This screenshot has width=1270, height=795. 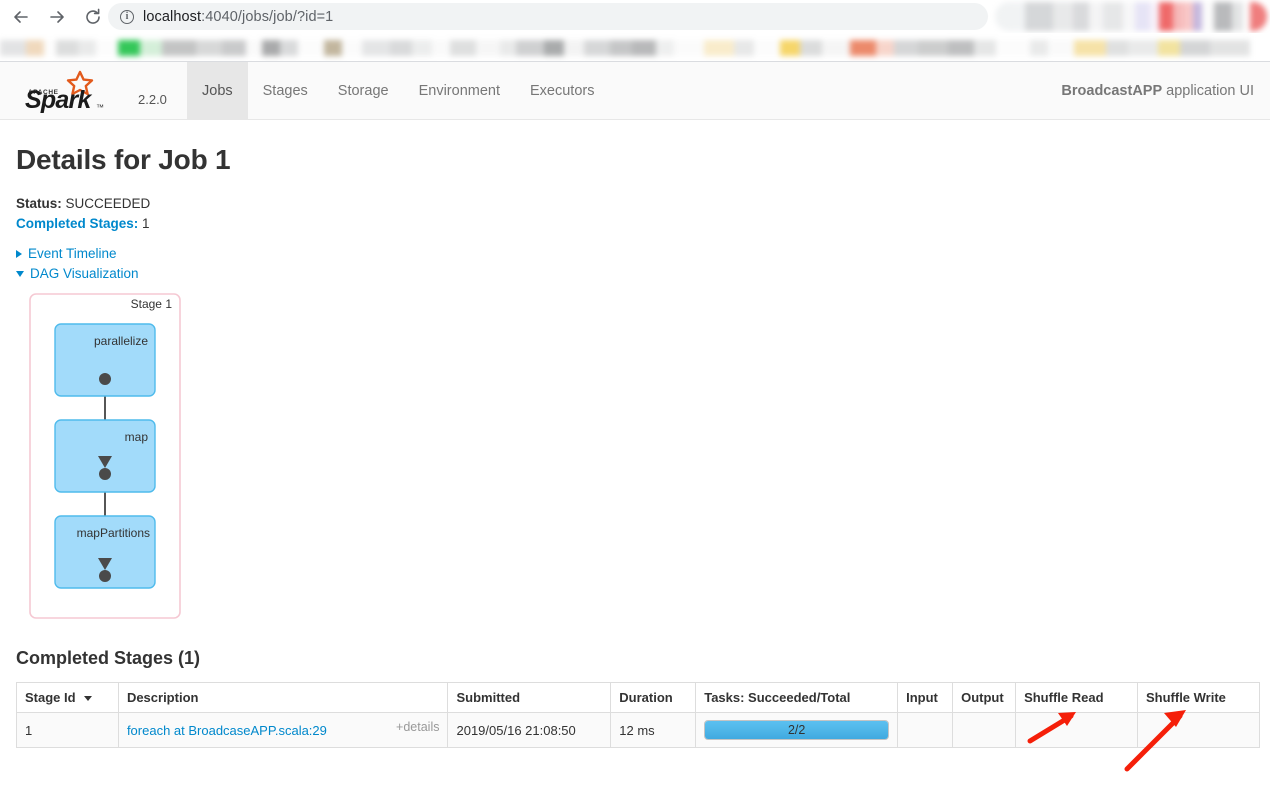 I want to click on completed-stages-value: 1, so click(x=146, y=223).